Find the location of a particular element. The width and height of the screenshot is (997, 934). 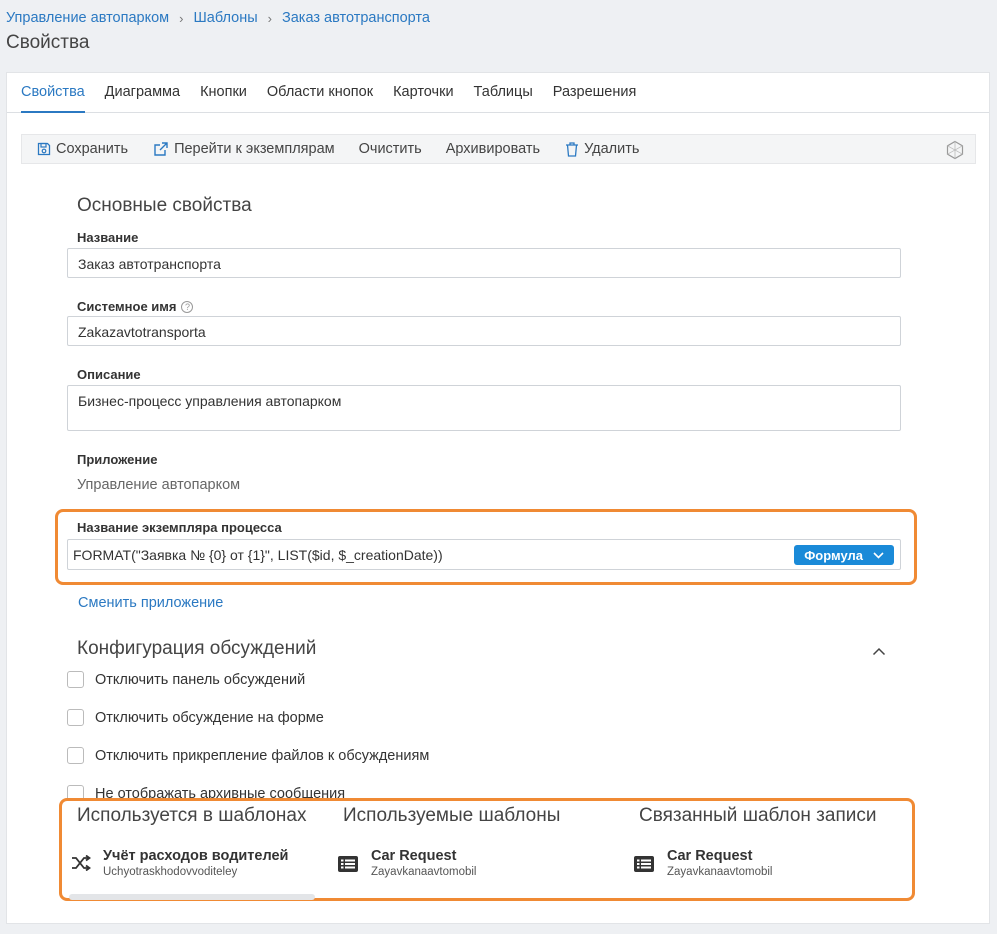

app-value: Управление автопарком is located at coordinates (159, 485).